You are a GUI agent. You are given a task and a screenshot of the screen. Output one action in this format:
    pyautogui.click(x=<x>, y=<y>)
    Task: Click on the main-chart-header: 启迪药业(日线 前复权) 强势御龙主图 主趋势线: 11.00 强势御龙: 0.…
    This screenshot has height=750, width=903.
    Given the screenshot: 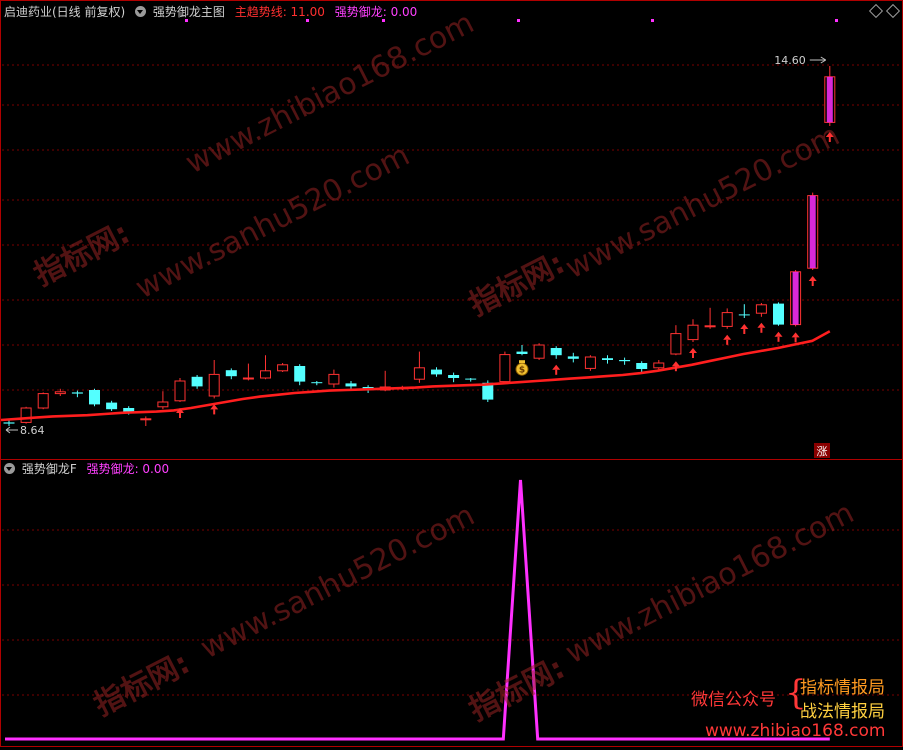 What is the action you would take?
    pyautogui.click(x=210, y=12)
    